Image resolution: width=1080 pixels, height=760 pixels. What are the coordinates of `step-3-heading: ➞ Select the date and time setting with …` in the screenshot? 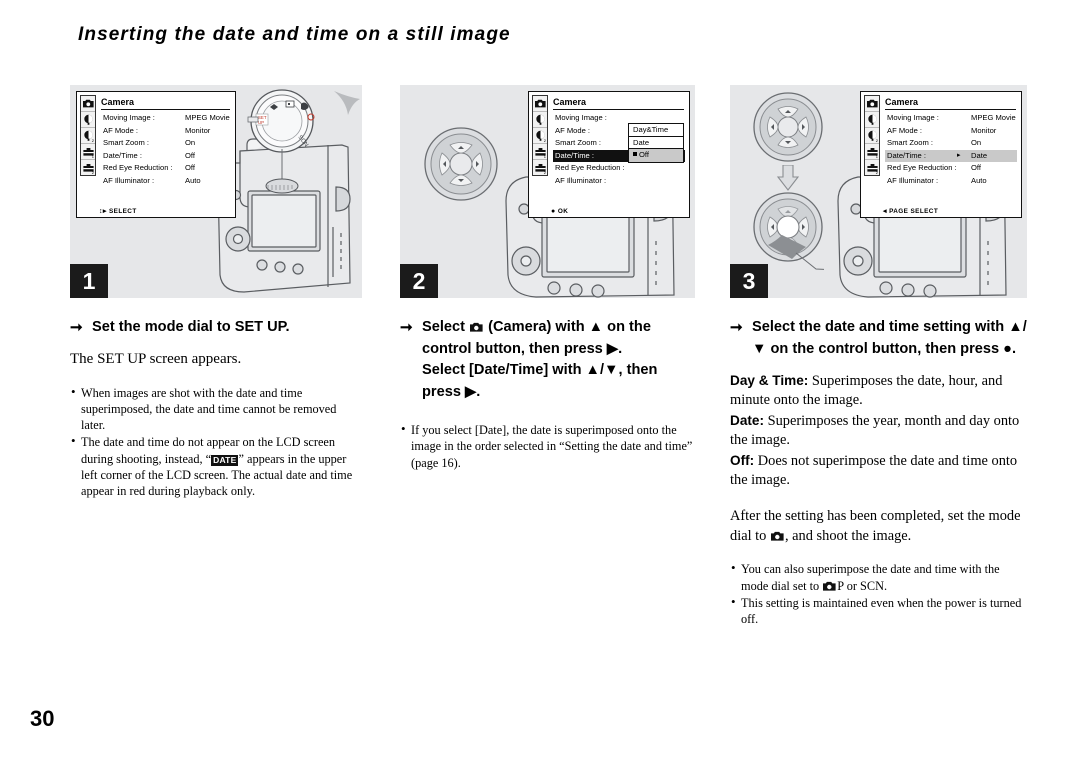 It's located at (878, 338).